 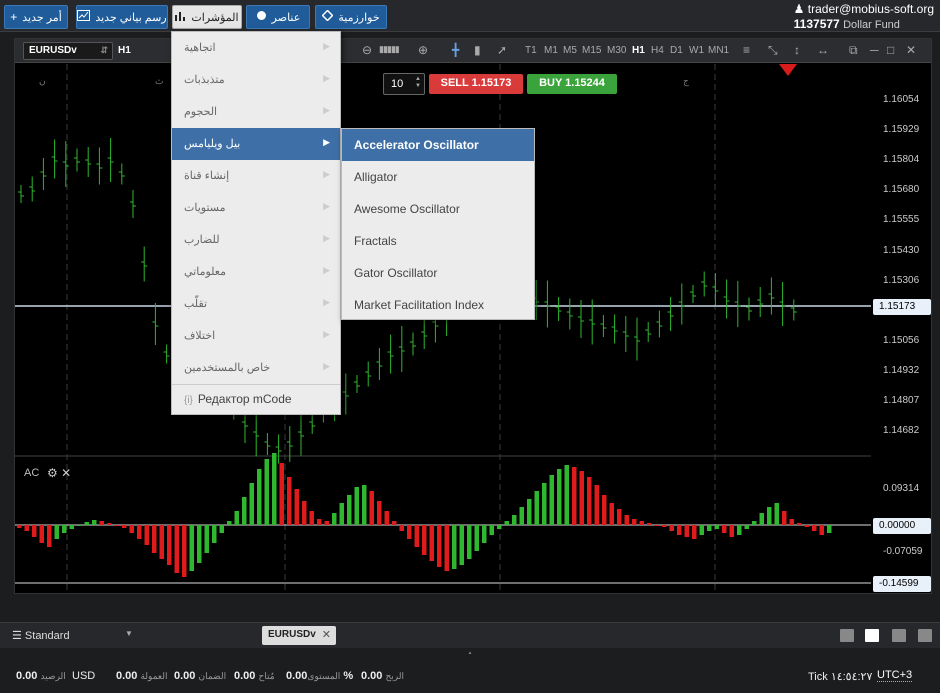 What do you see at coordinates (899, 635) in the screenshot?
I see `layout-columns-icon` at bounding box center [899, 635].